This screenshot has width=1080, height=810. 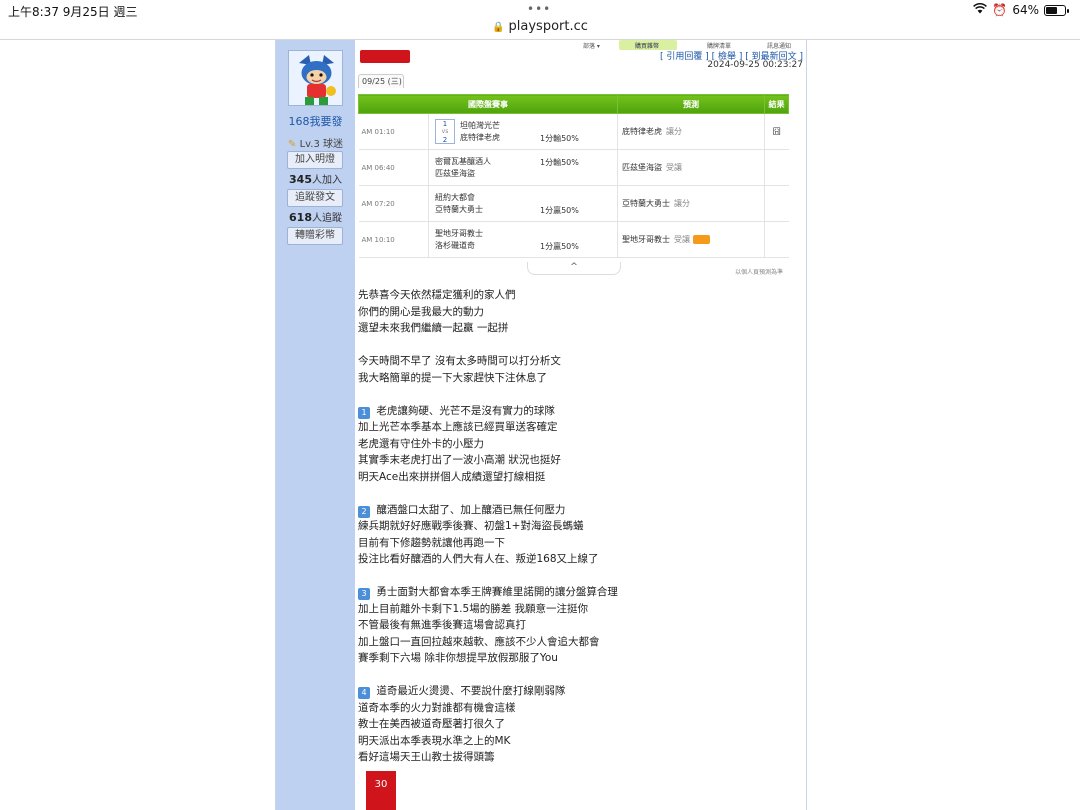 What do you see at coordinates (523, 239) in the screenshot?
I see `game-cell: 聖地牙哥教士 洛杉磯道奇 1分贏50%` at bounding box center [523, 239].